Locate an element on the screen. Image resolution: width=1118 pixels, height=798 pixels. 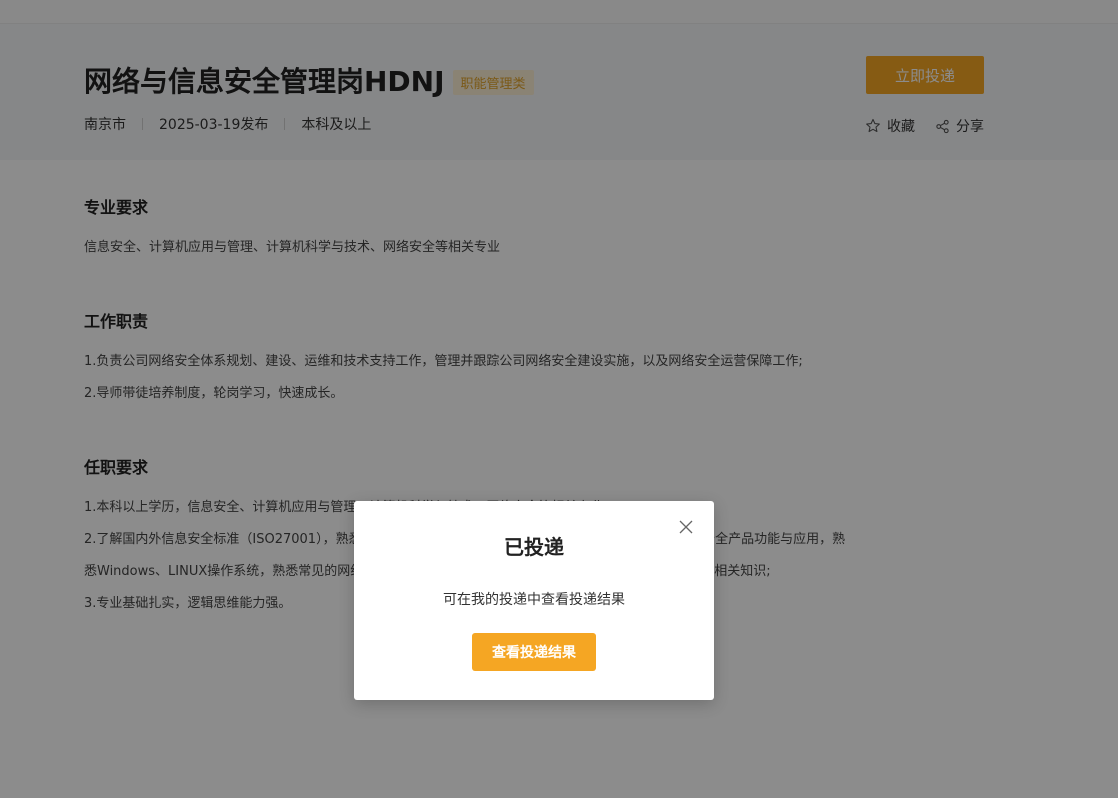
view-results-button: 查看投递结果 is located at coordinates (534, 652).